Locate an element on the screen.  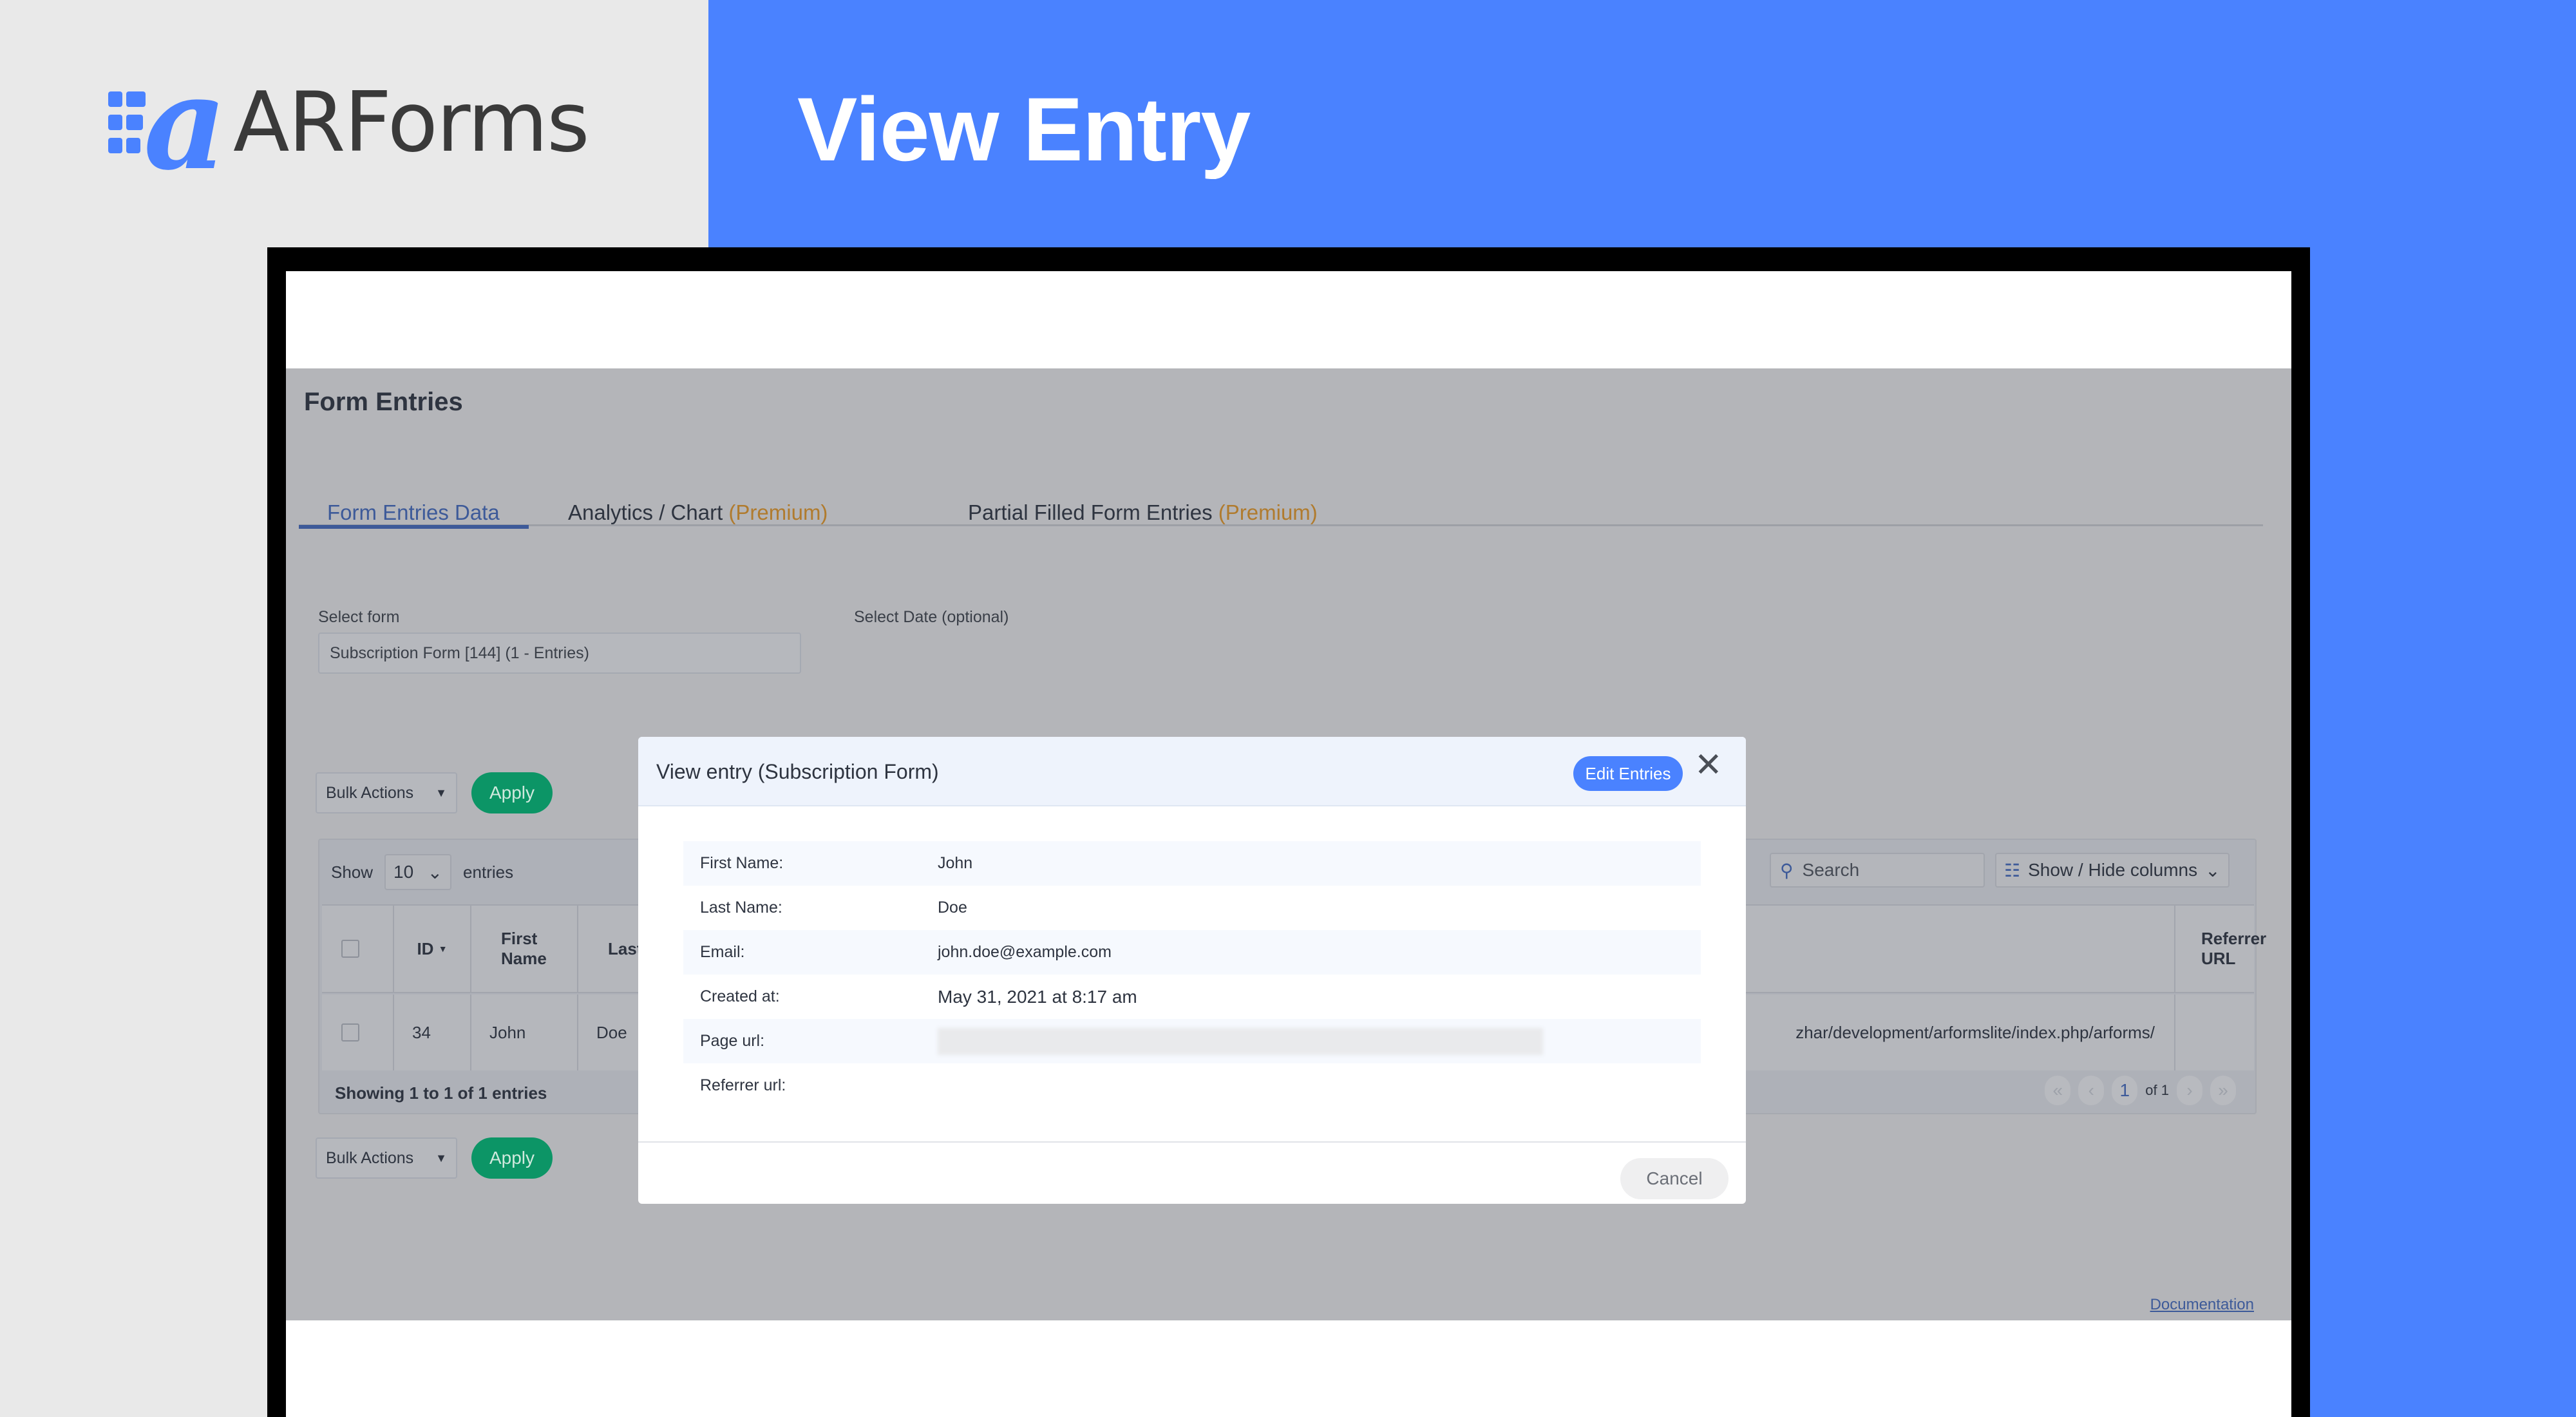
select-date-label: Select Date (optional) is located at coordinates (932, 617).